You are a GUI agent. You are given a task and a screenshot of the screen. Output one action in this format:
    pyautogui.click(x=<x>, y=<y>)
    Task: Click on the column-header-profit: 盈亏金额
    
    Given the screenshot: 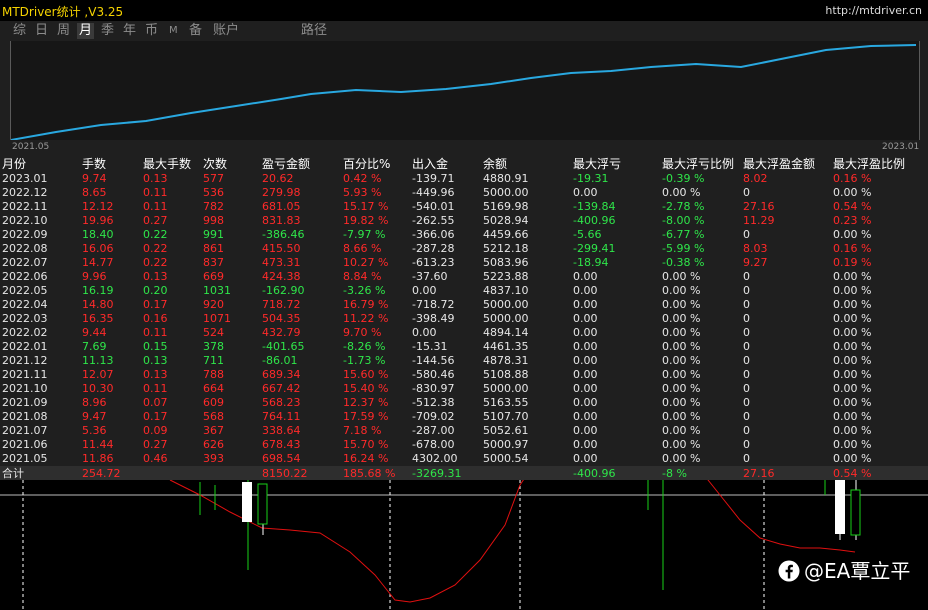 What is the action you would take?
    pyautogui.click(x=286, y=164)
    